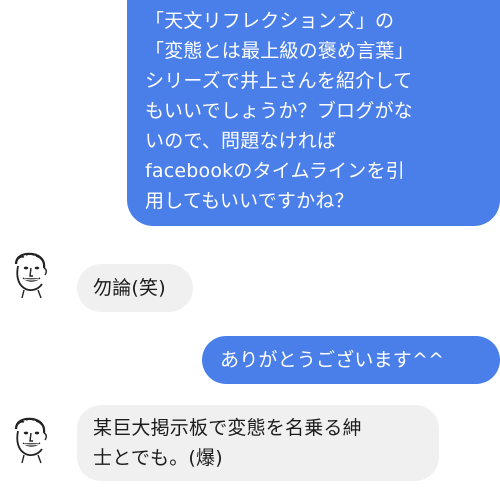 The image size is (500, 490). I want to click on incoming-message-bubble: 某巨大掲示板で変態を名乗る紳 士とでも。(爆), so click(258, 443).